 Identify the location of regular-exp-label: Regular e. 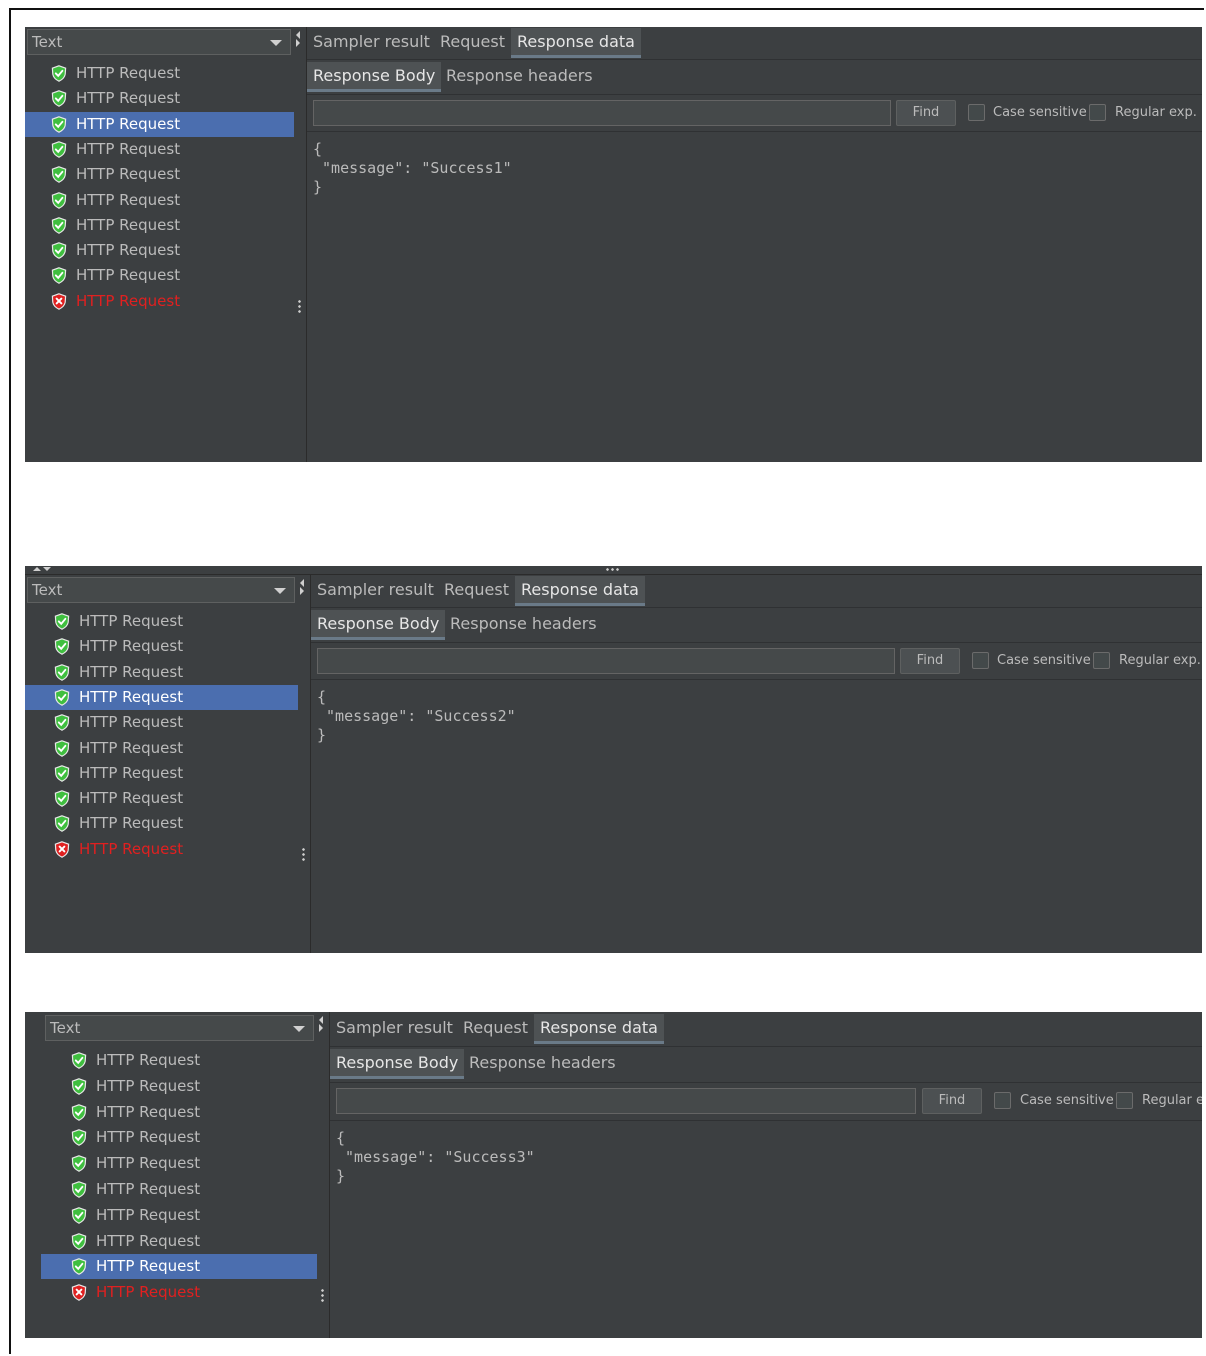
(1172, 1100).